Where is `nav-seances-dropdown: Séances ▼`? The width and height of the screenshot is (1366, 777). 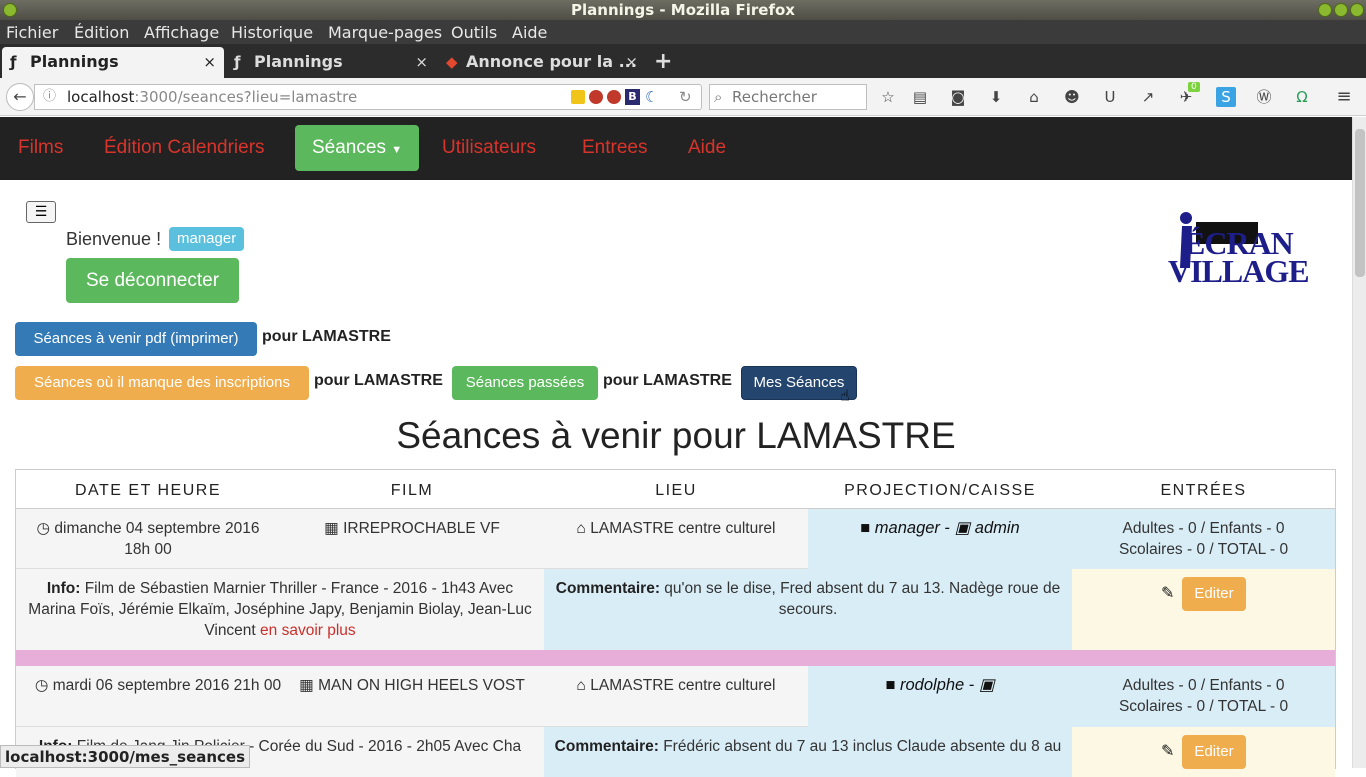
nav-seances-dropdown: Séances ▼ is located at coordinates (357, 148).